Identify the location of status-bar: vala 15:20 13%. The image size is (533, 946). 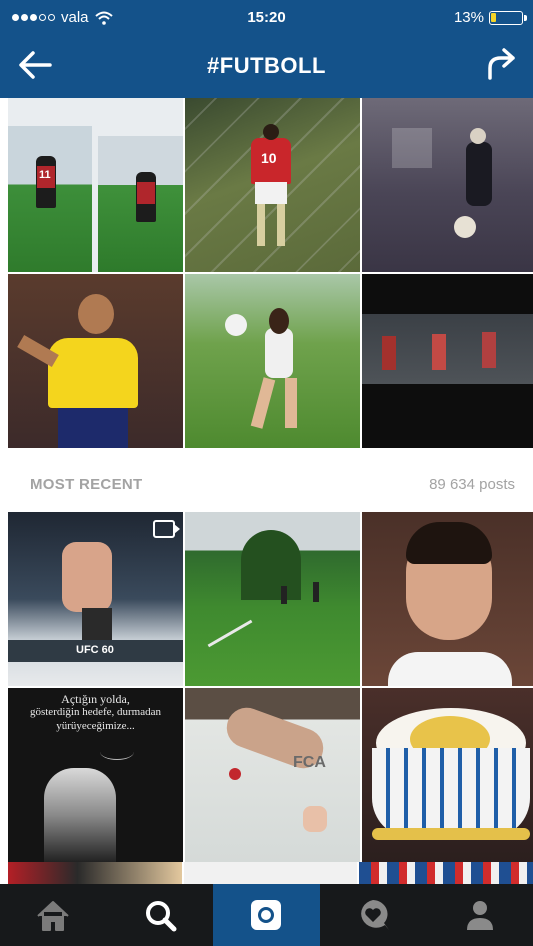
(266, 17).